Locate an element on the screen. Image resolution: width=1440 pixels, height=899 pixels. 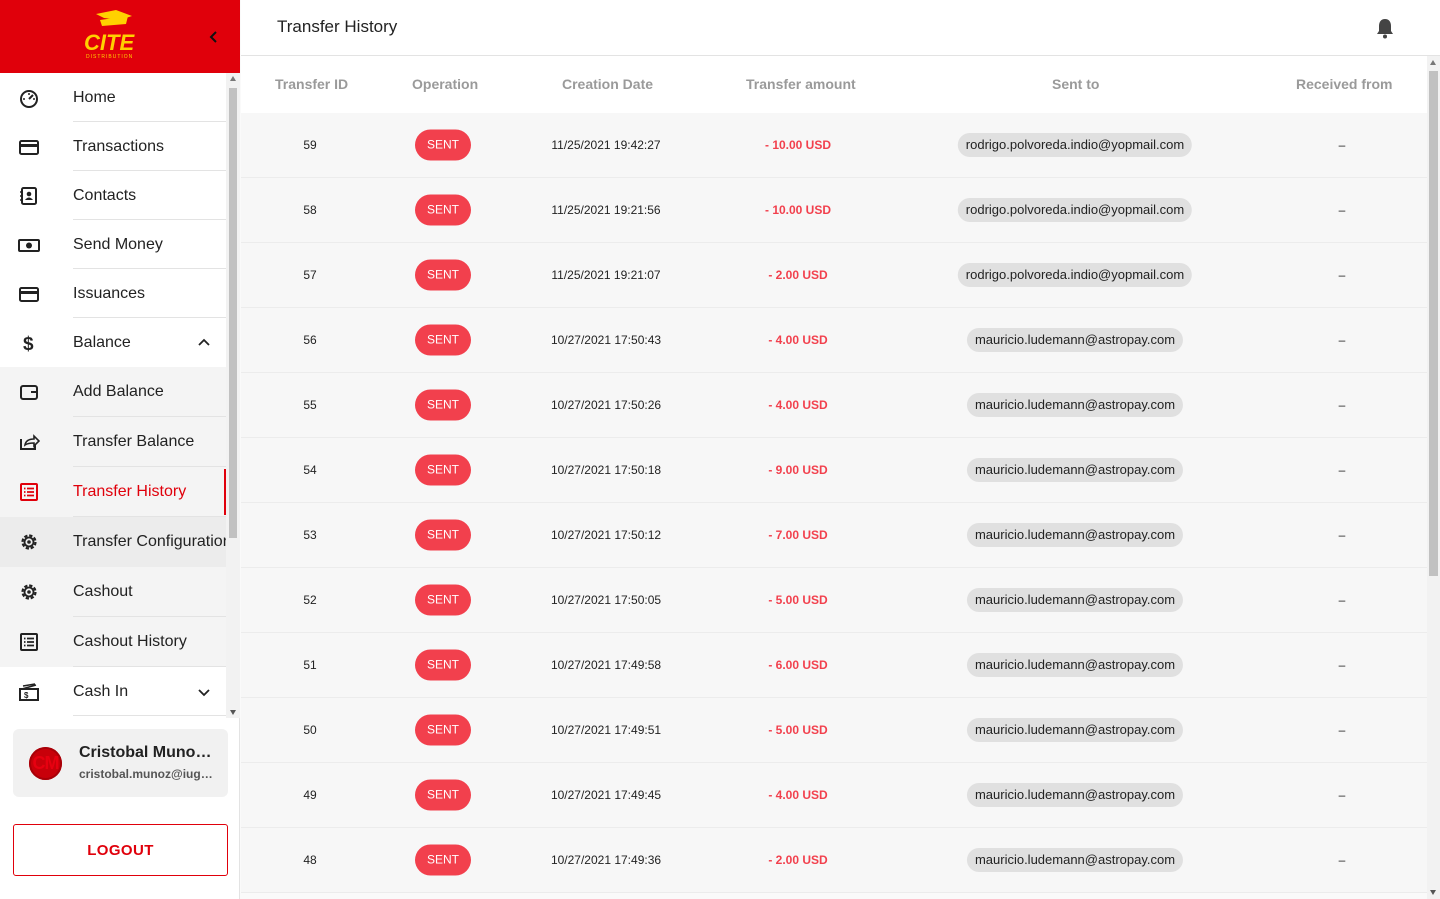
chevron-up-icon is located at coordinates (204, 343).